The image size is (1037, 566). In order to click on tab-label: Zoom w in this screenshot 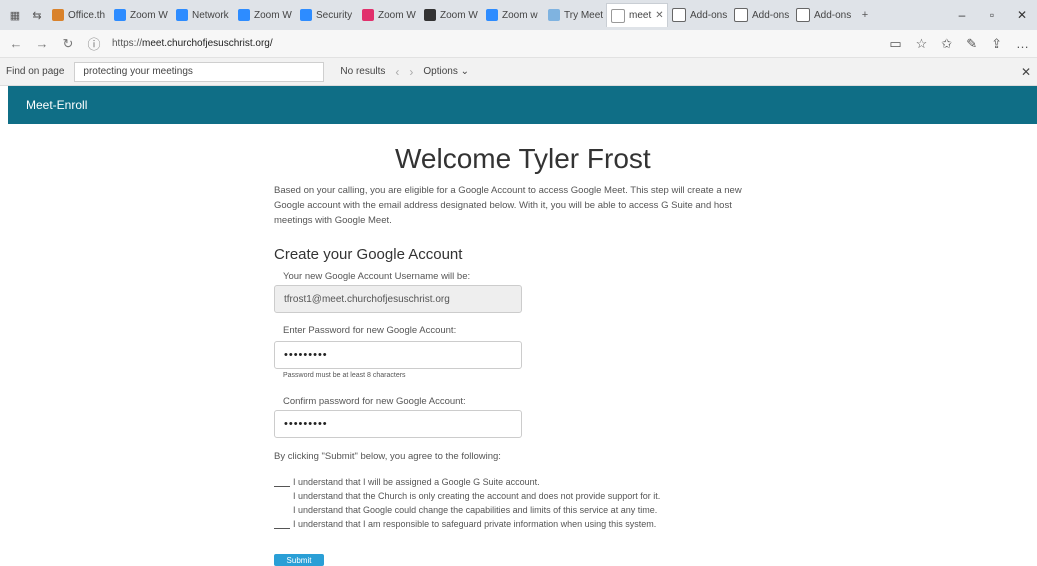, I will do `click(520, 15)`.